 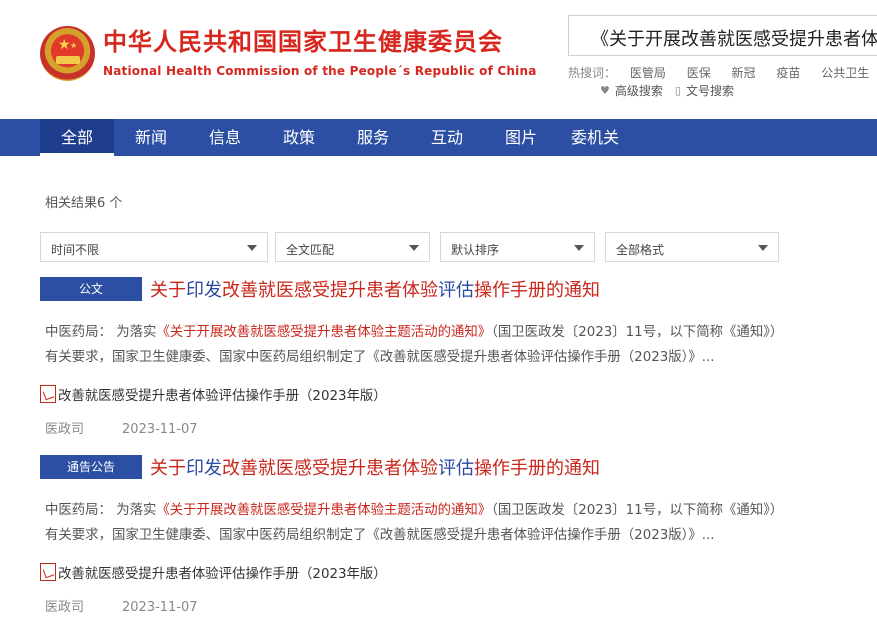 What do you see at coordinates (299, 137) in the screenshot?
I see `nav-tab-policy: 政策` at bounding box center [299, 137].